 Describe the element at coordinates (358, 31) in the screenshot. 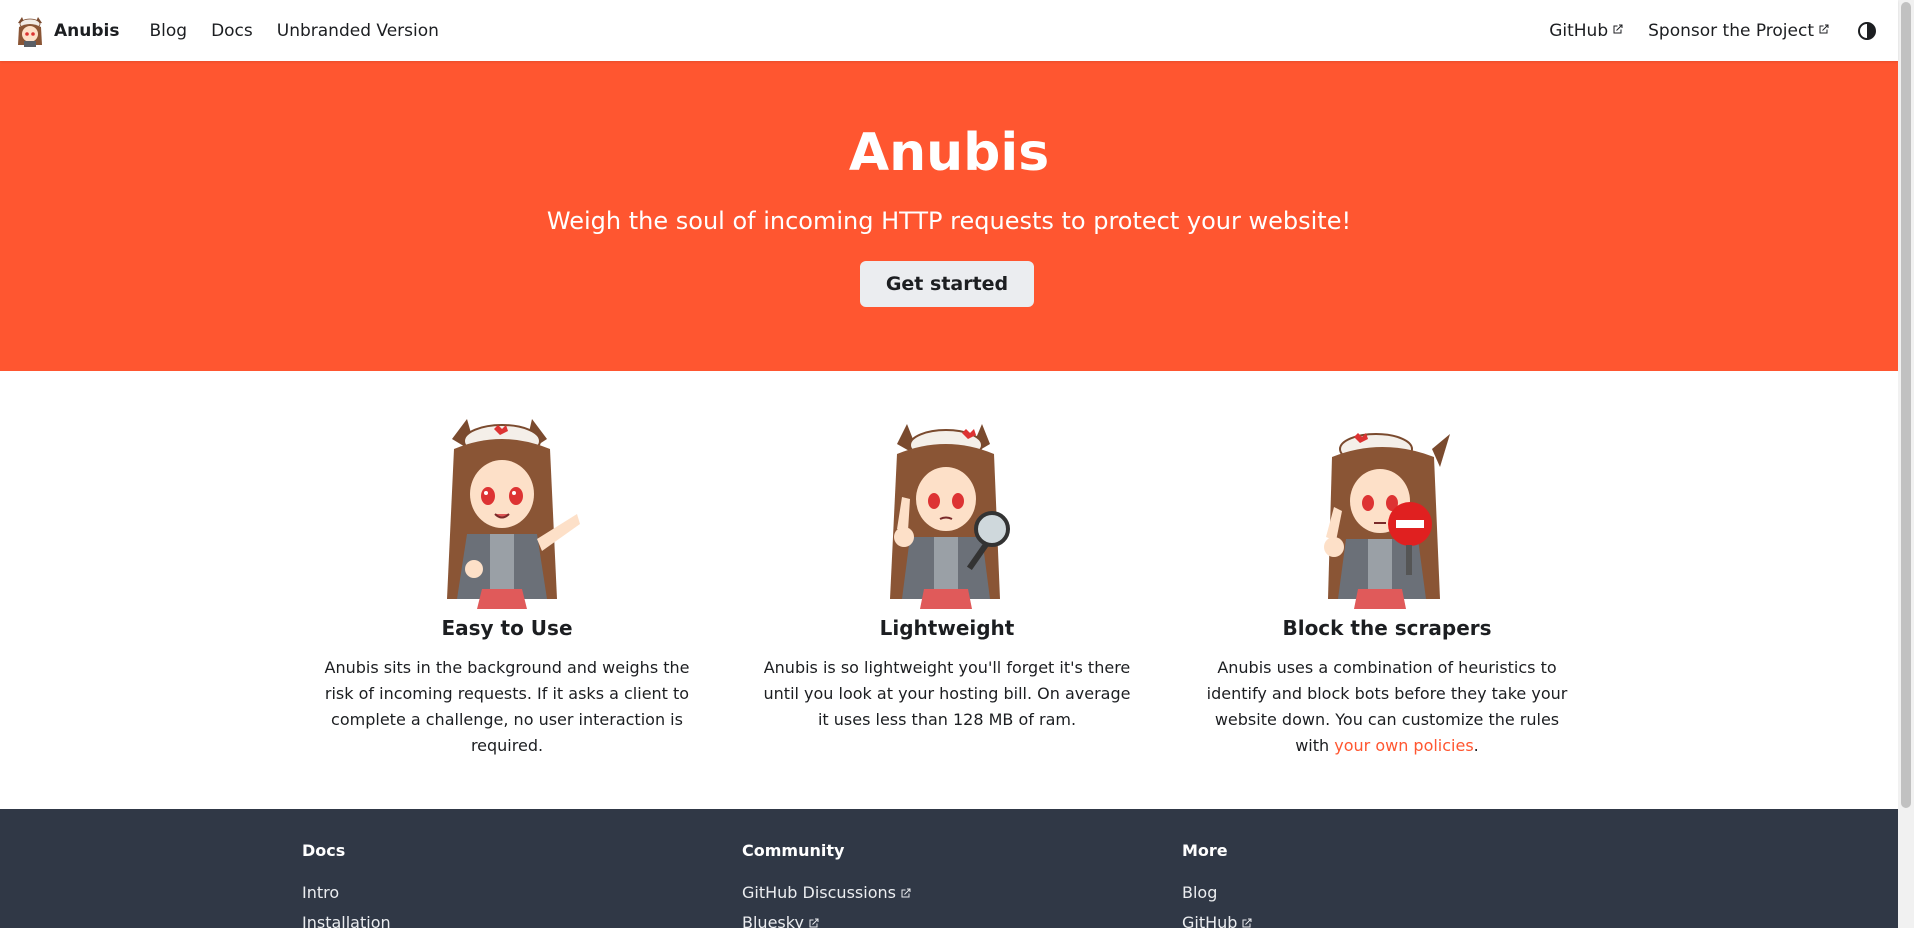

I see `nav-link-unbranded-version: Unbranded Version` at that location.